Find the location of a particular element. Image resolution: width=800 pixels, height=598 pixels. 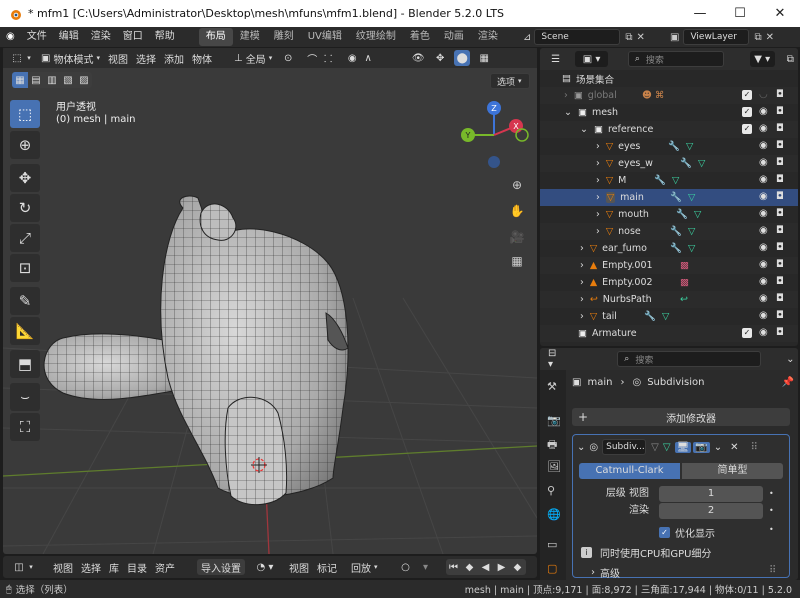

tab-animation: 动画 is located at coordinates (454, 37).